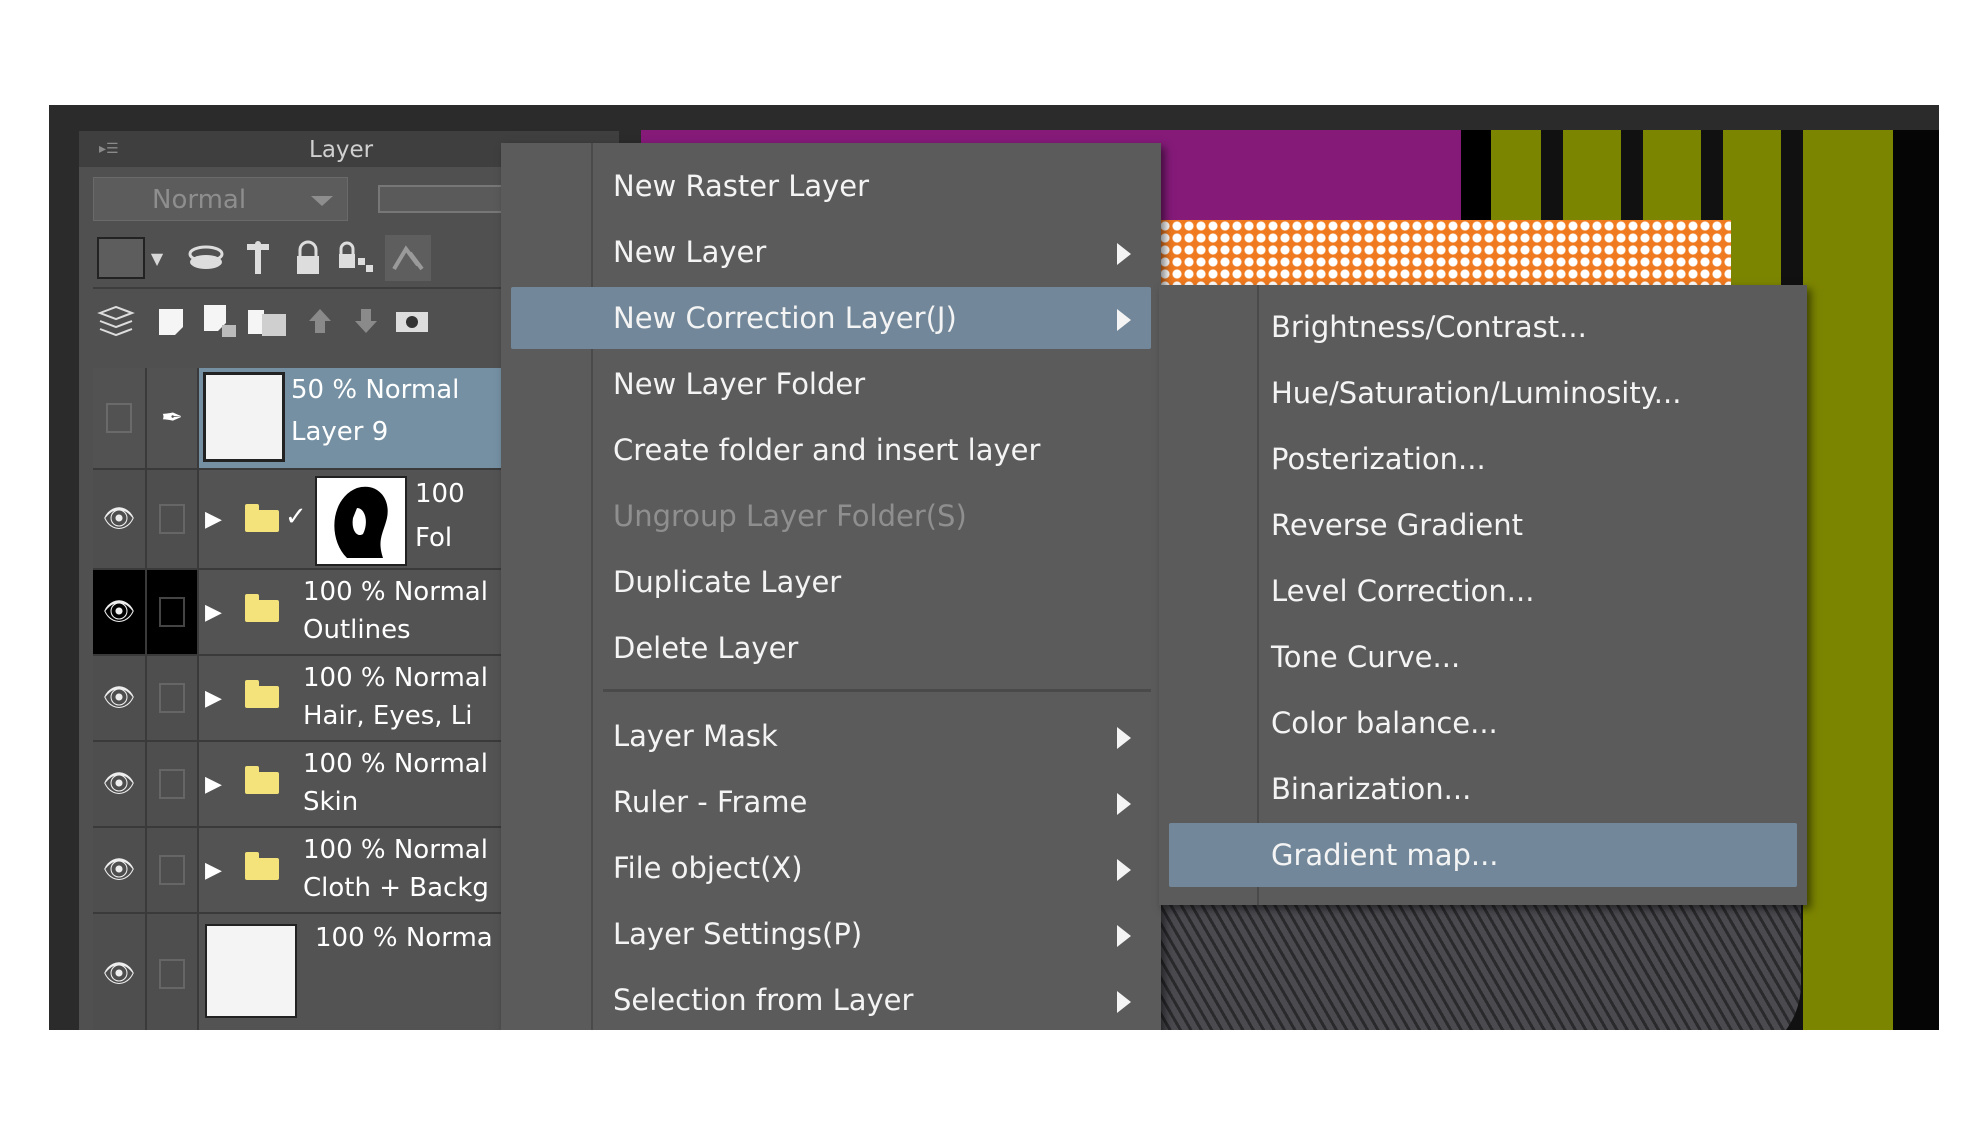 The width and height of the screenshot is (1978, 1129). Describe the element at coordinates (412, 322) in the screenshot. I see `layer-mask-icon` at that location.